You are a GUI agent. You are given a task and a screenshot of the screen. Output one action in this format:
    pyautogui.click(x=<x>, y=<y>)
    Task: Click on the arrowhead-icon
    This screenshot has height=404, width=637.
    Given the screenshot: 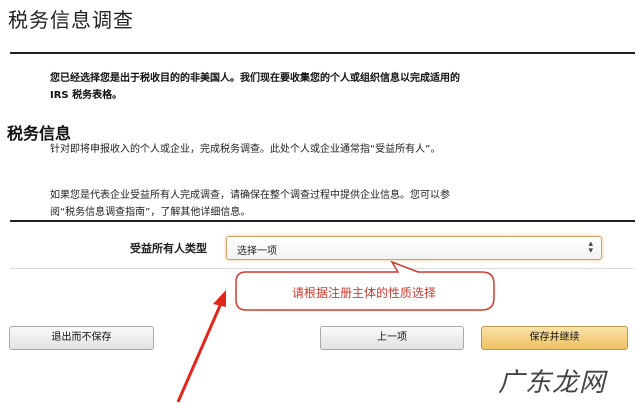 What is the action you would take?
    pyautogui.click(x=219, y=298)
    